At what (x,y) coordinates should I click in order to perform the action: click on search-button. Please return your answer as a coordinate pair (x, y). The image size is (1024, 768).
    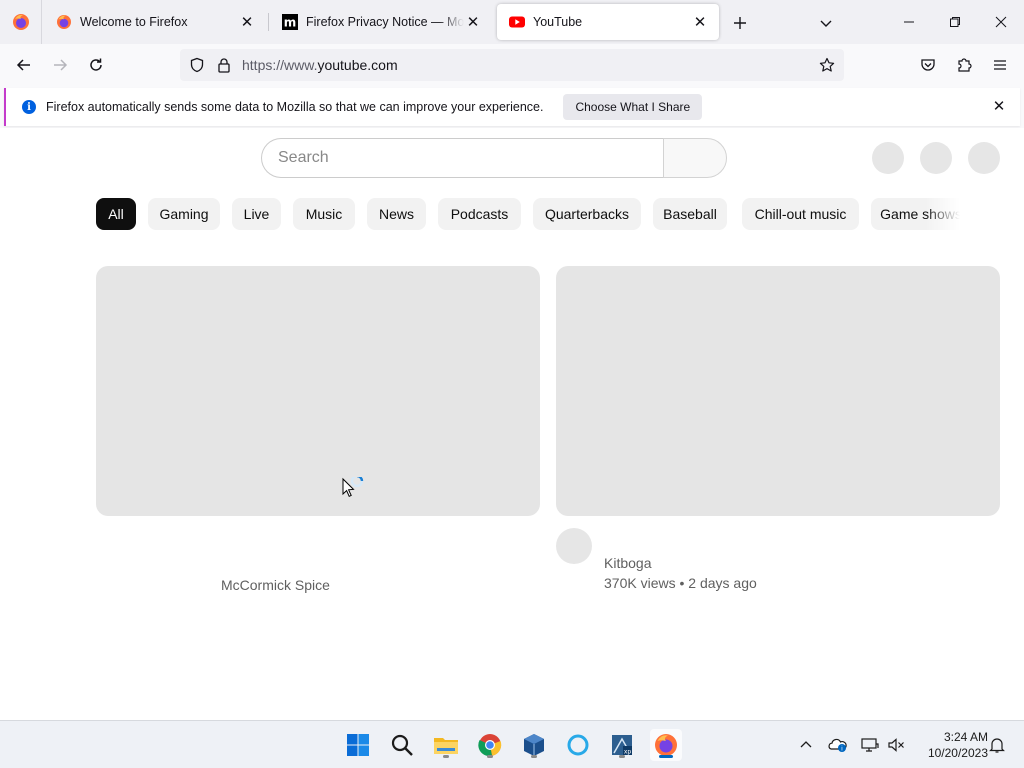
    Looking at the image, I should click on (695, 158).